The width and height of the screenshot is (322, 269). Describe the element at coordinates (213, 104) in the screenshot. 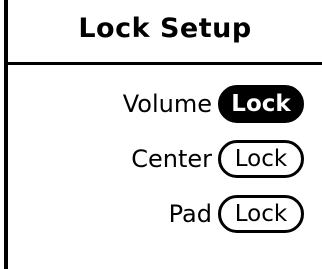

I see `volume-lock-row: Volume Lock` at that location.